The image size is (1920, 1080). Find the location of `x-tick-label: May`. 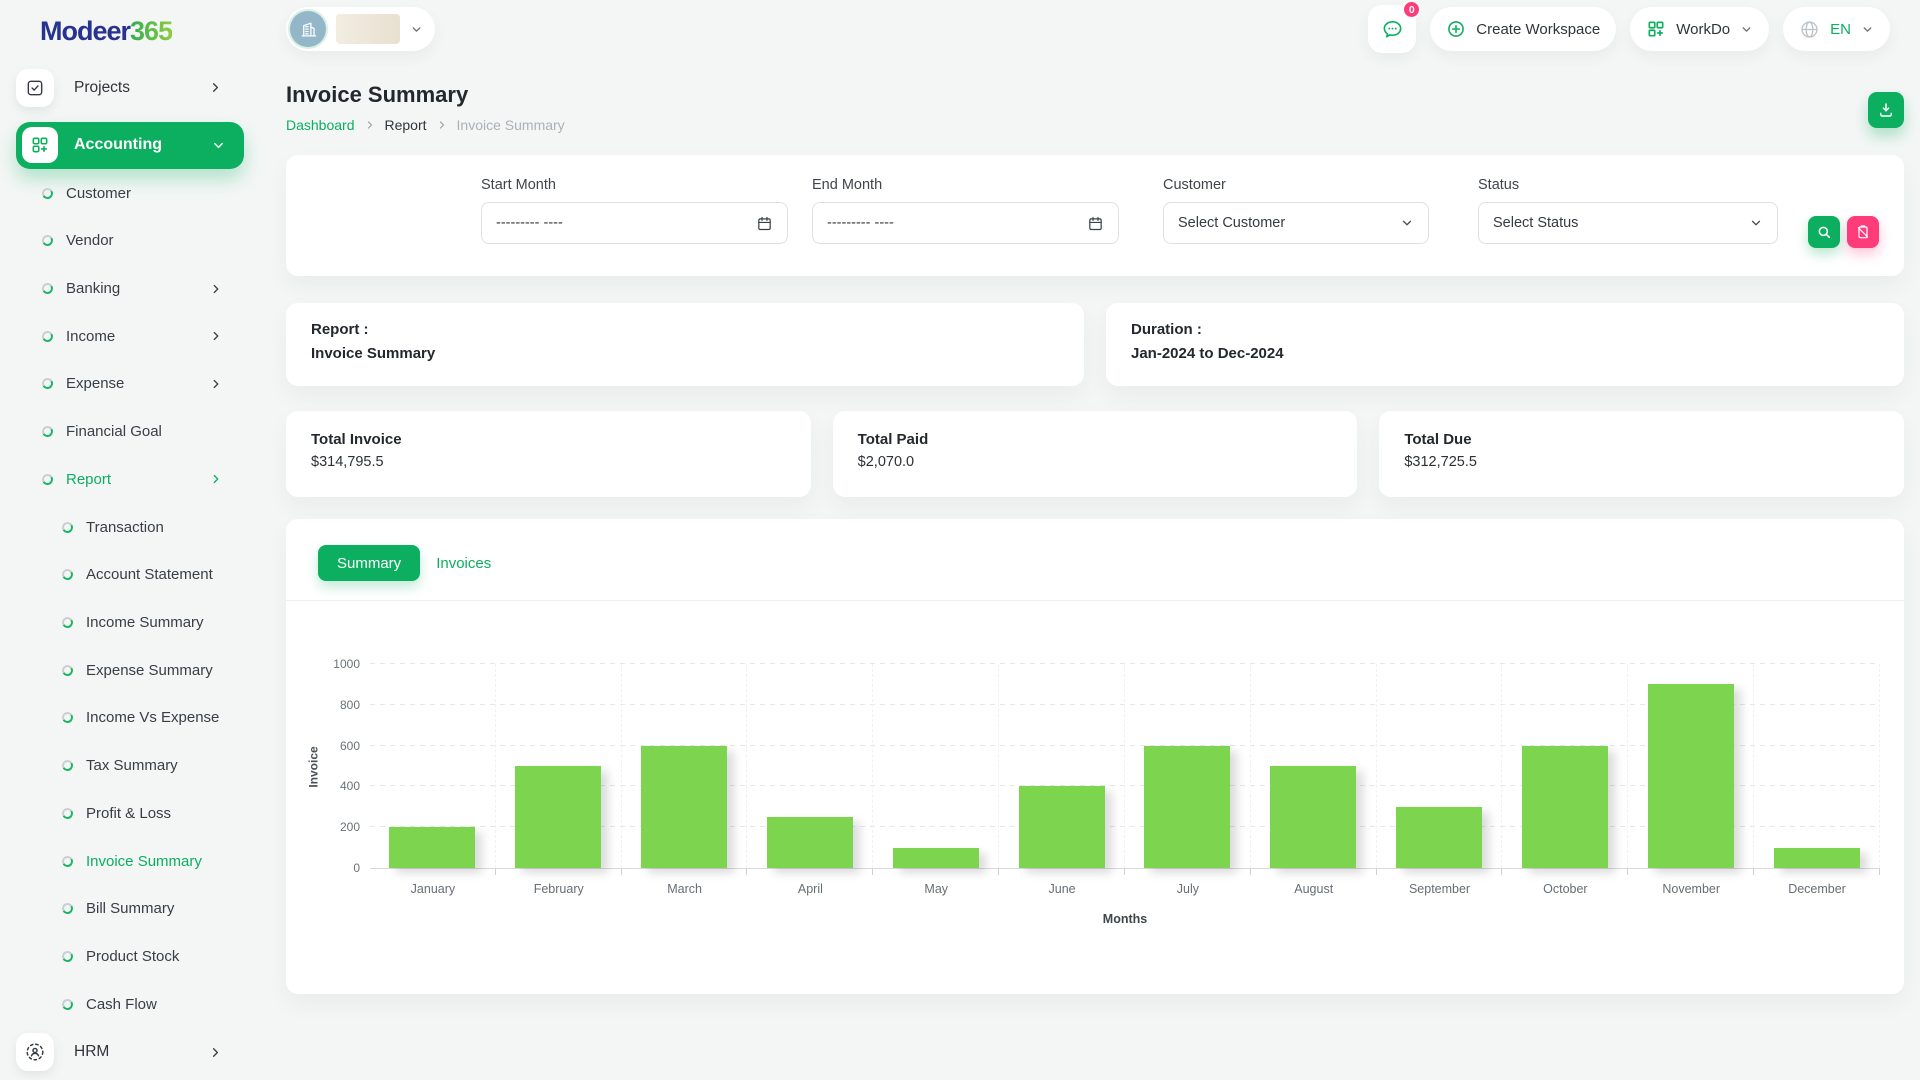

x-tick-label: May is located at coordinates (936, 889).